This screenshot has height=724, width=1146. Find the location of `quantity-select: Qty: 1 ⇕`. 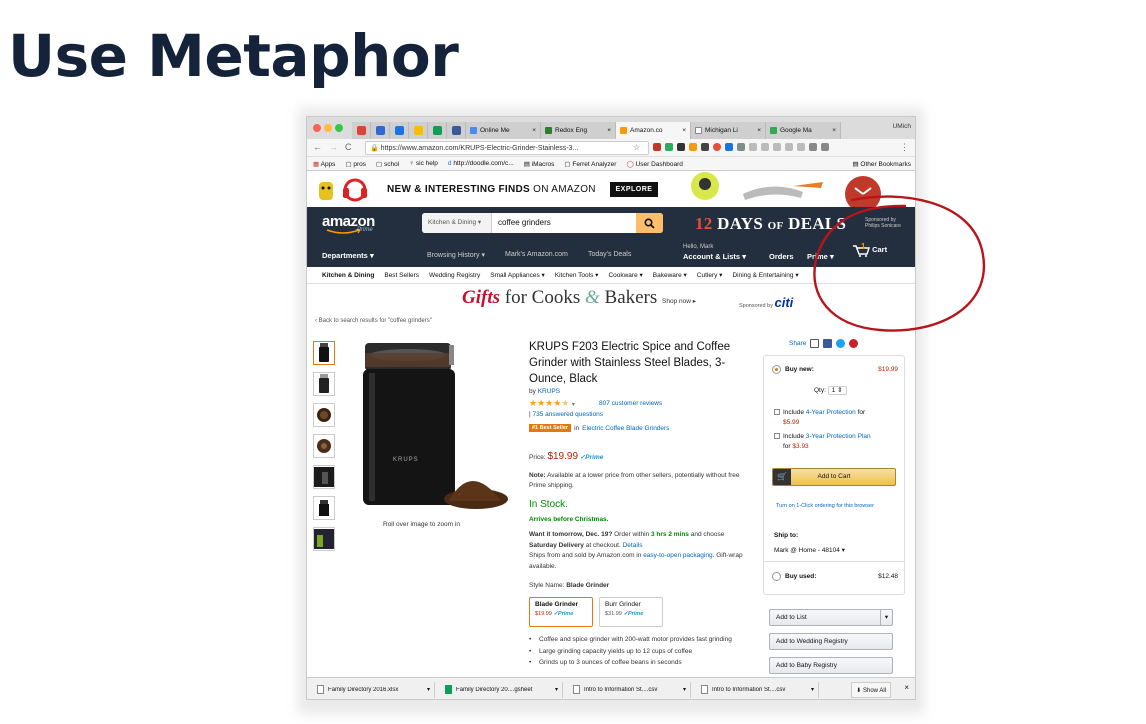

quantity-select: Qty: 1 ⇕ is located at coordinates (830, 390).